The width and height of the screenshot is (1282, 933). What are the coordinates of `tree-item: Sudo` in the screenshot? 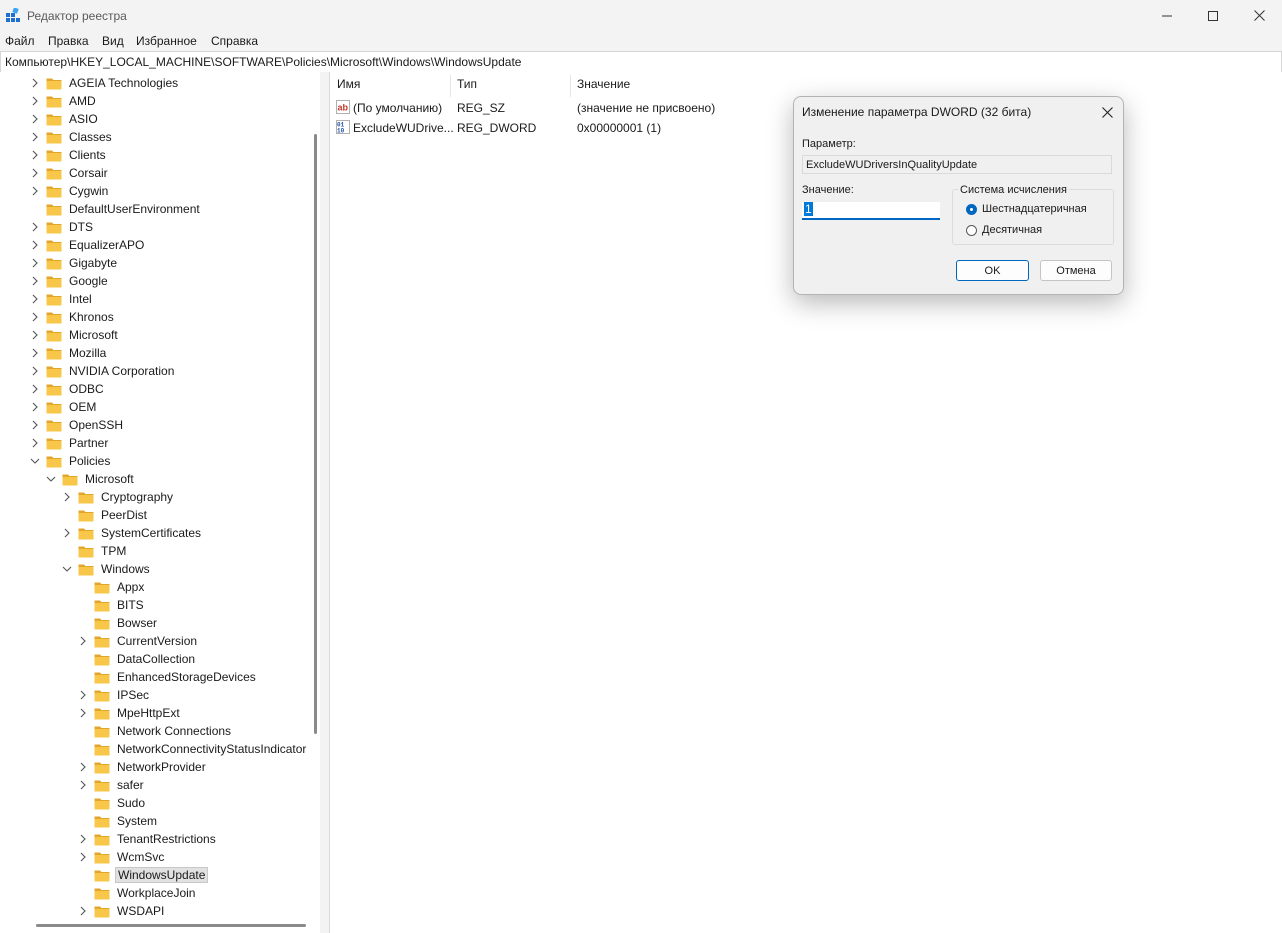 It's located at (112, 803).